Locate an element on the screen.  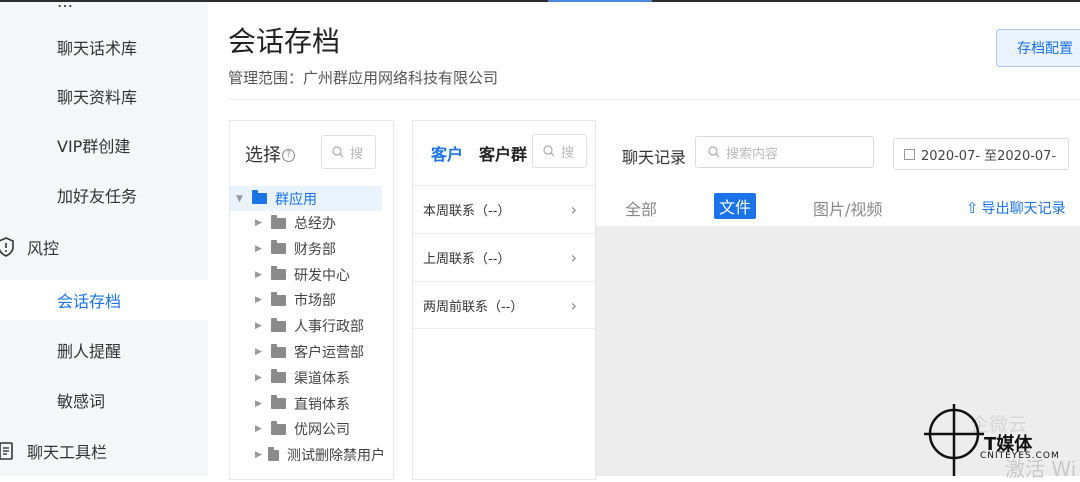
sidebar-item-add-friend: 加好友任务 is located at coordinates (104, 195).